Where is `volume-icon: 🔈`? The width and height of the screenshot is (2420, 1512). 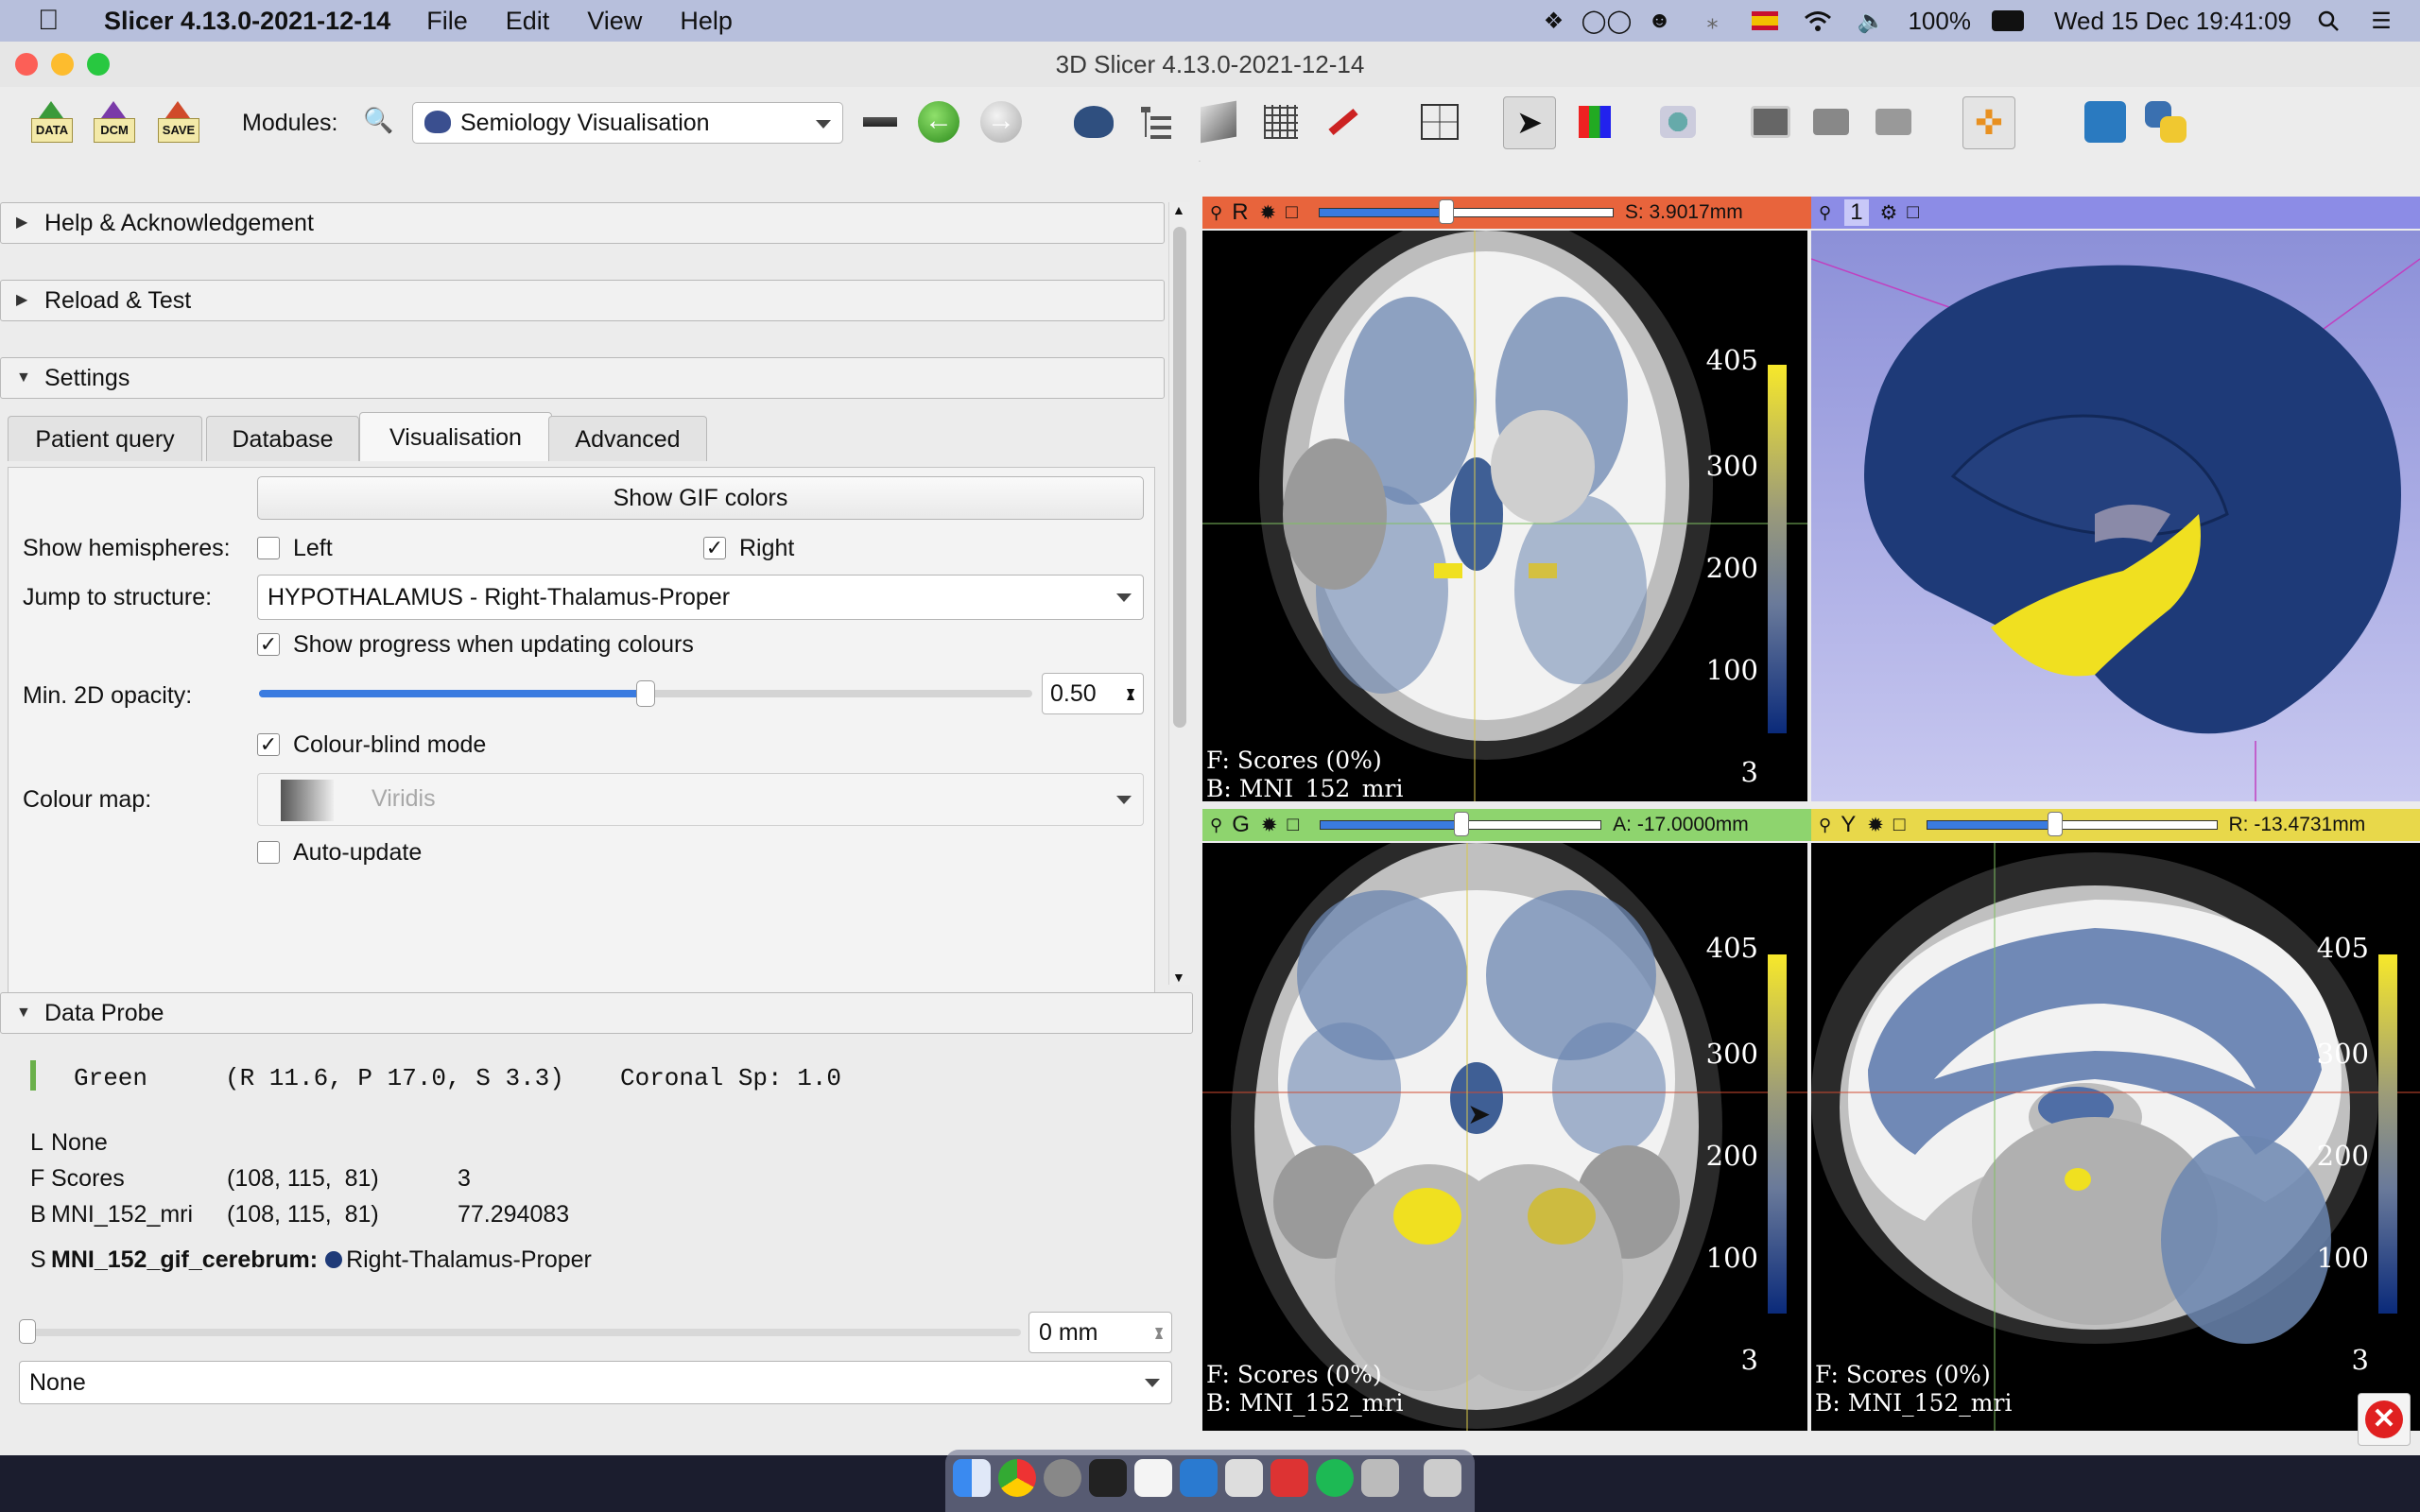 volume-icon: 🔈 is located at coordinates (1871, 21).